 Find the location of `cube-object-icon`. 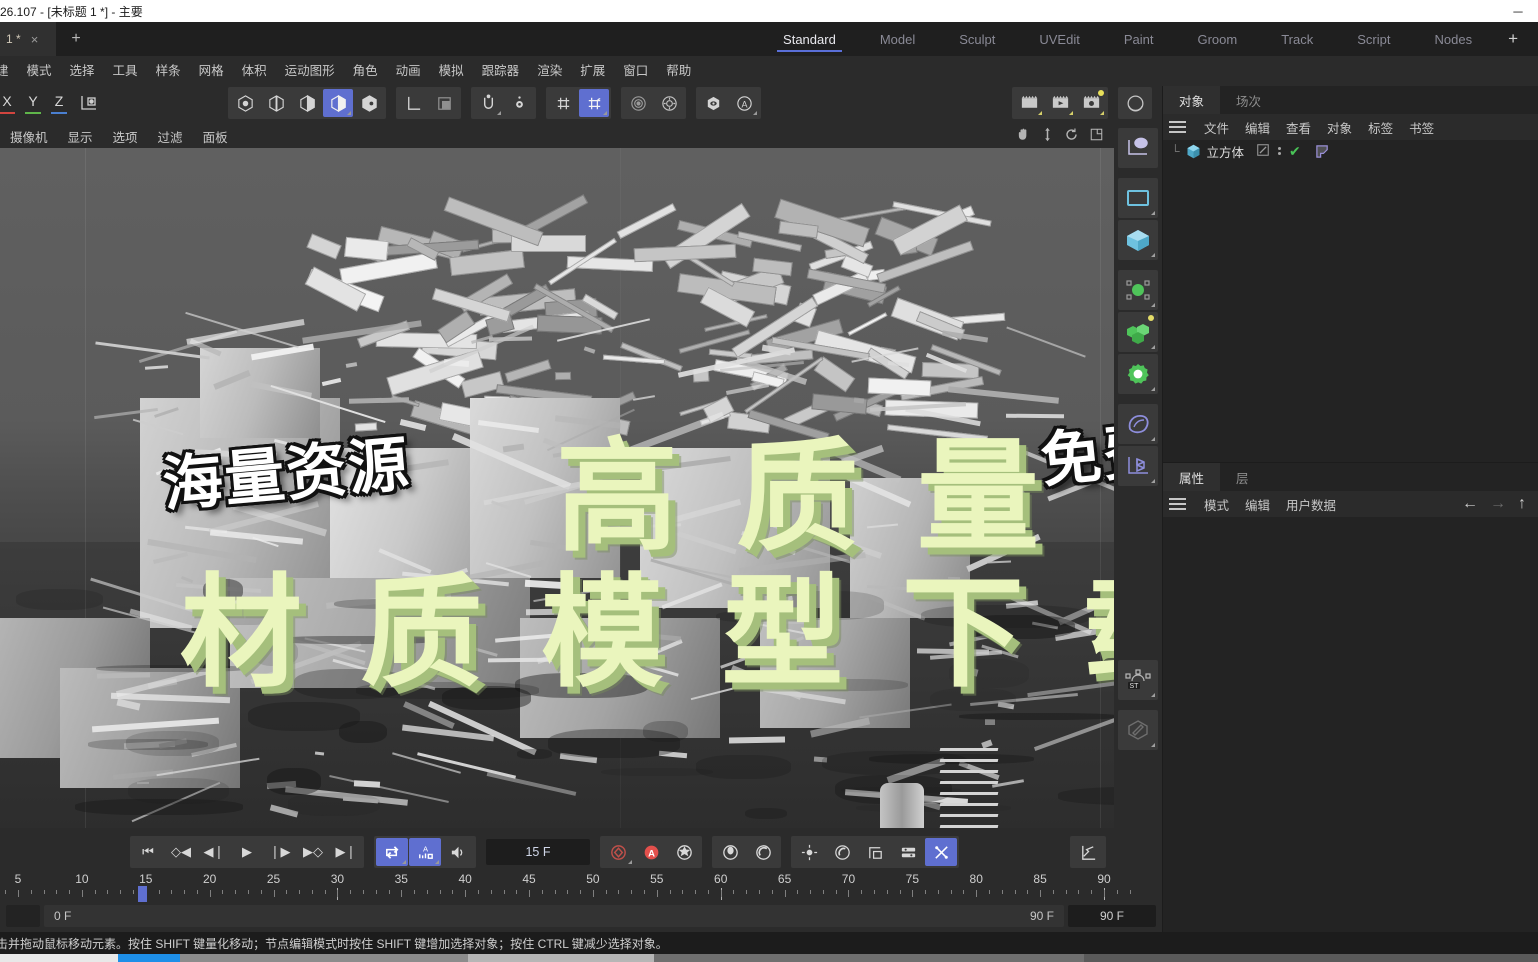

cube-object-icon is located at coordinates (1193, 151).